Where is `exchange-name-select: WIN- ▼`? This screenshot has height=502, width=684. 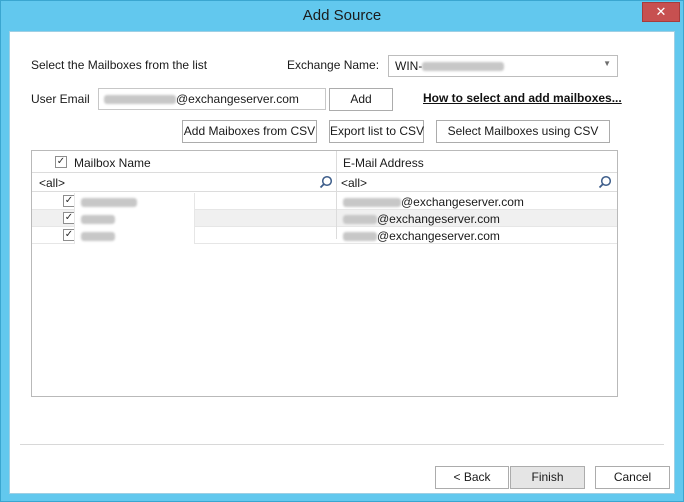 exchange-name-select: WIN- ▼ is located at coordinates (503, 66).